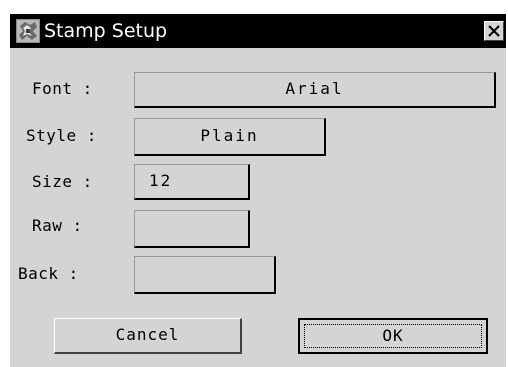 The image size is (508, 367). What do you see at coordinates (192, 229) in the screenshot?
I see `raw-color-button` at bounding box center [192, 229].